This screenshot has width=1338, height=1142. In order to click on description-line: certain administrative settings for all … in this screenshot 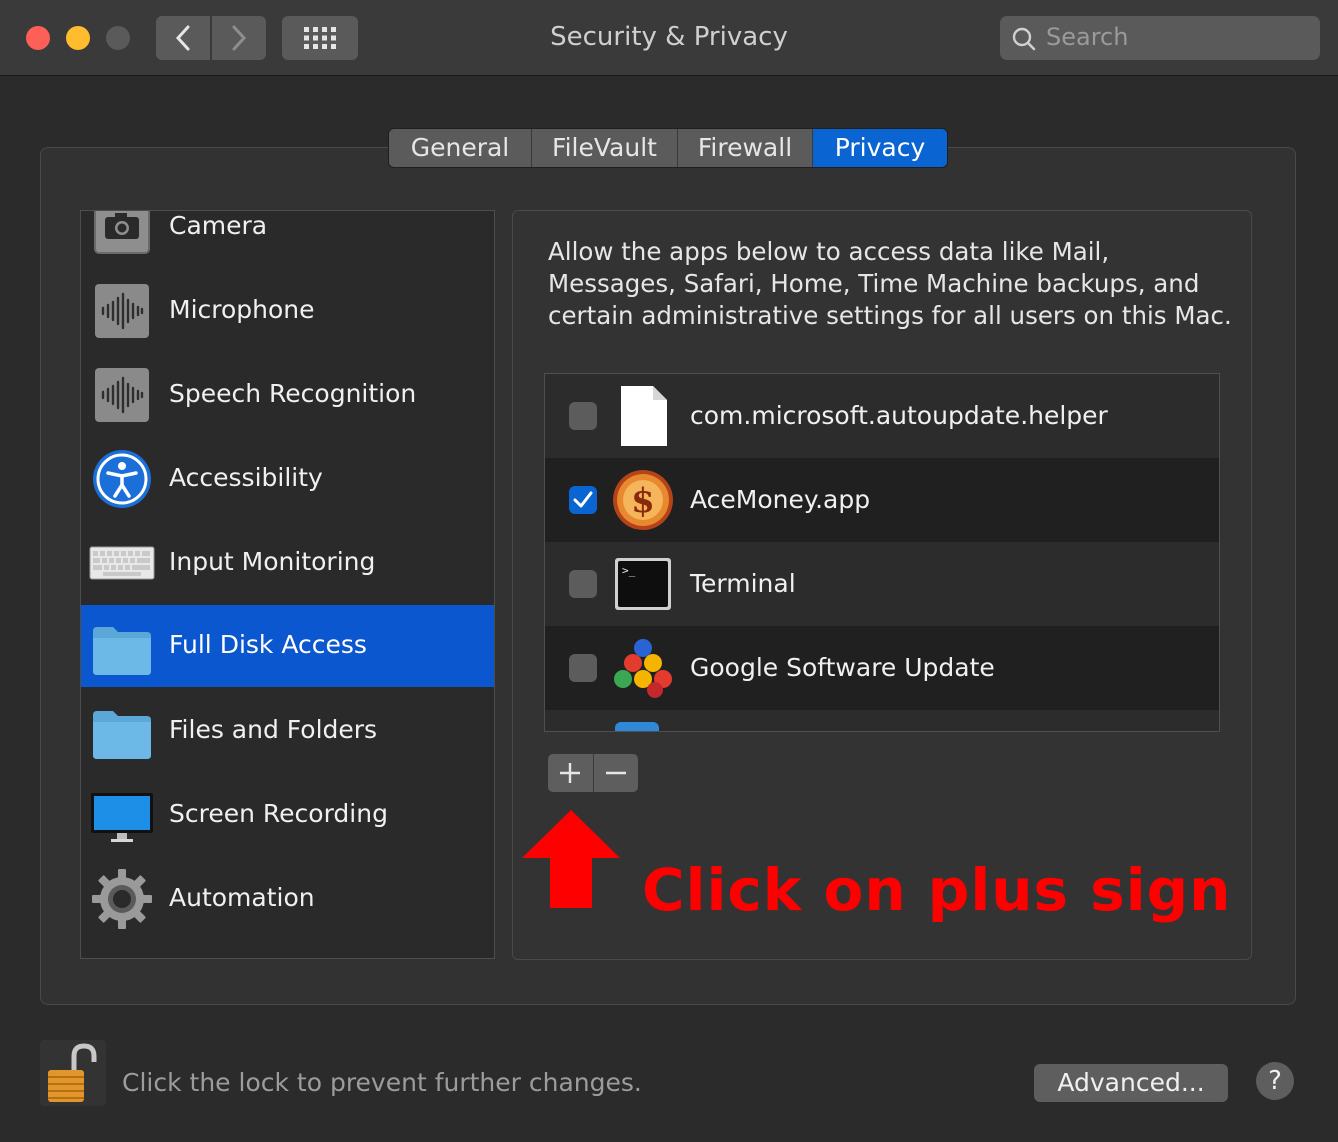, I will do `click(890, 315)`.